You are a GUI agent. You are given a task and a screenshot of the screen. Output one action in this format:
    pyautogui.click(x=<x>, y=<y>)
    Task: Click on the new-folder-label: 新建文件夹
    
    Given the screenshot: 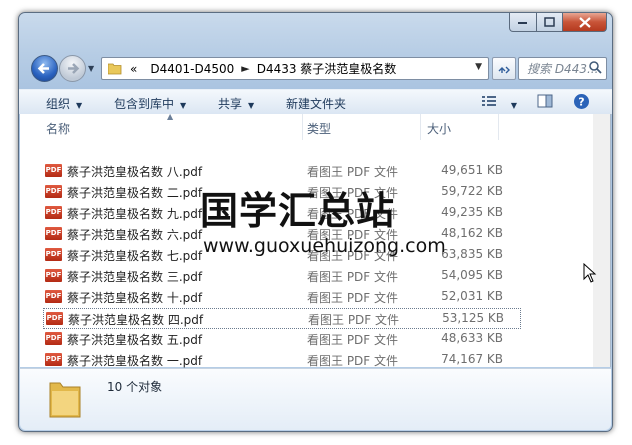 What is the action you would take?
    pyautogui.click(x=316, y=104)
    